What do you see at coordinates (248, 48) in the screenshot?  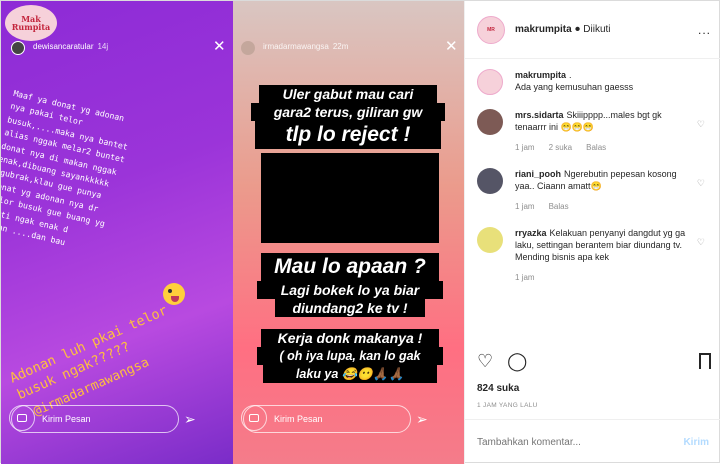 I see `story-right-avatar` at bounding box center [248, 48].